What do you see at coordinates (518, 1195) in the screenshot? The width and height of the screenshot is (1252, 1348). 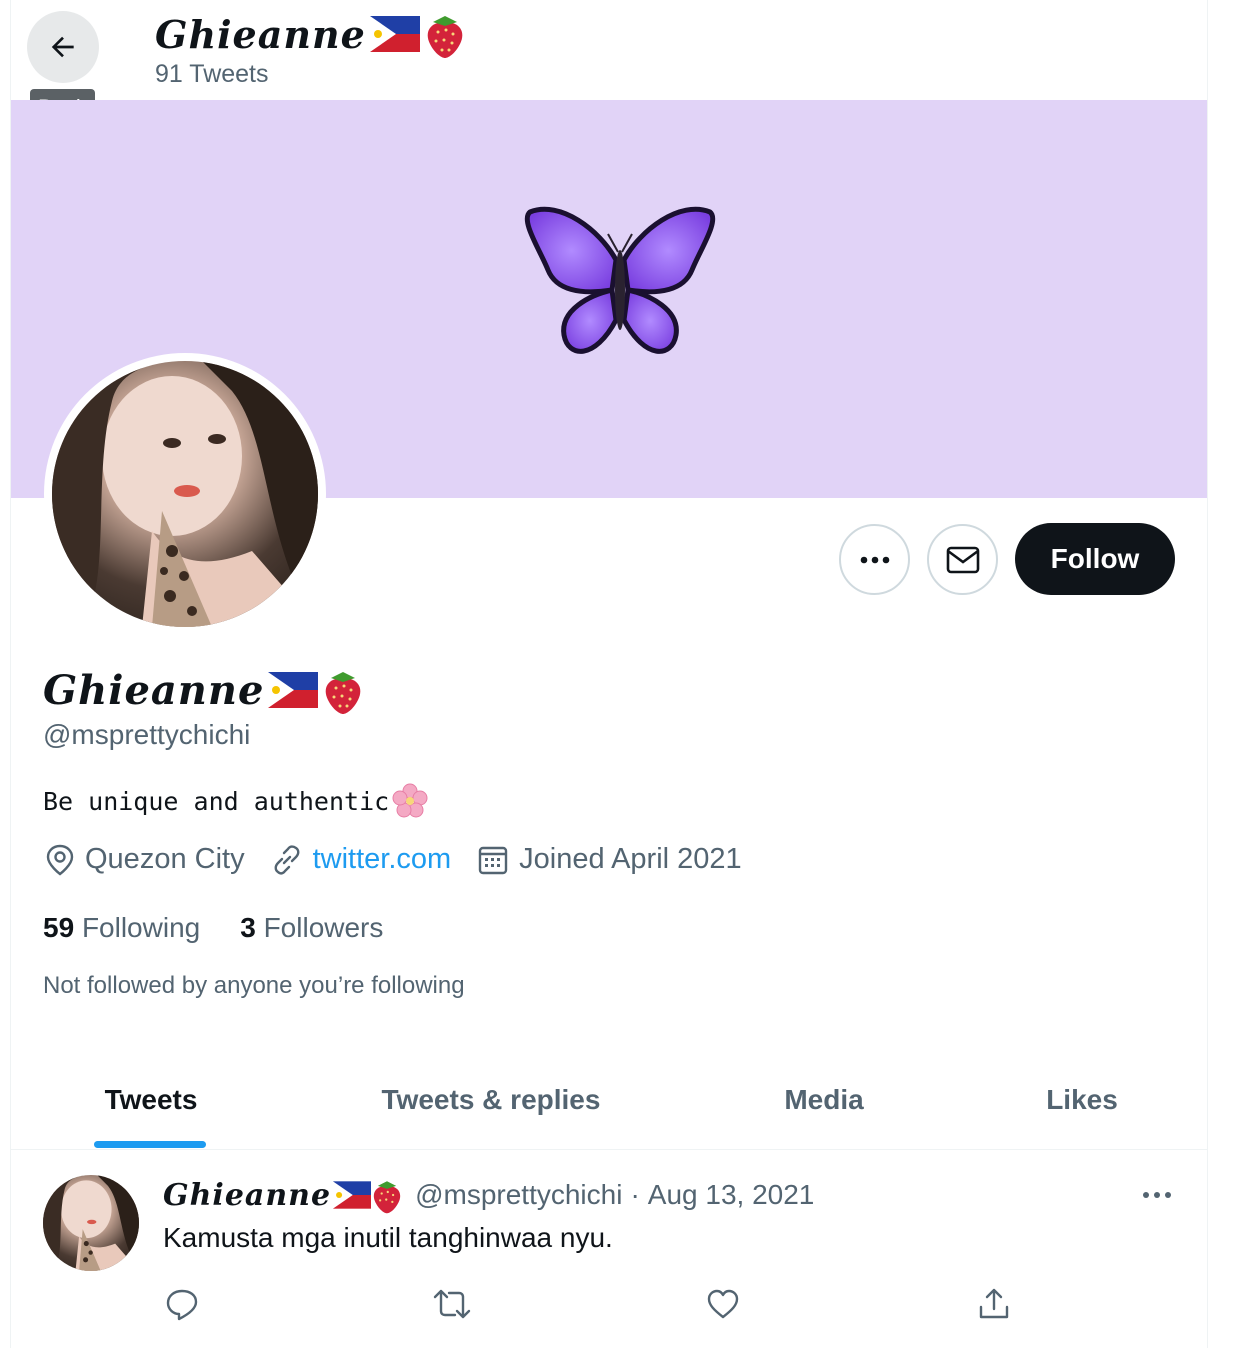 I see `tweet-handle: @msprettychichi` at bounding box center [518, 1195].